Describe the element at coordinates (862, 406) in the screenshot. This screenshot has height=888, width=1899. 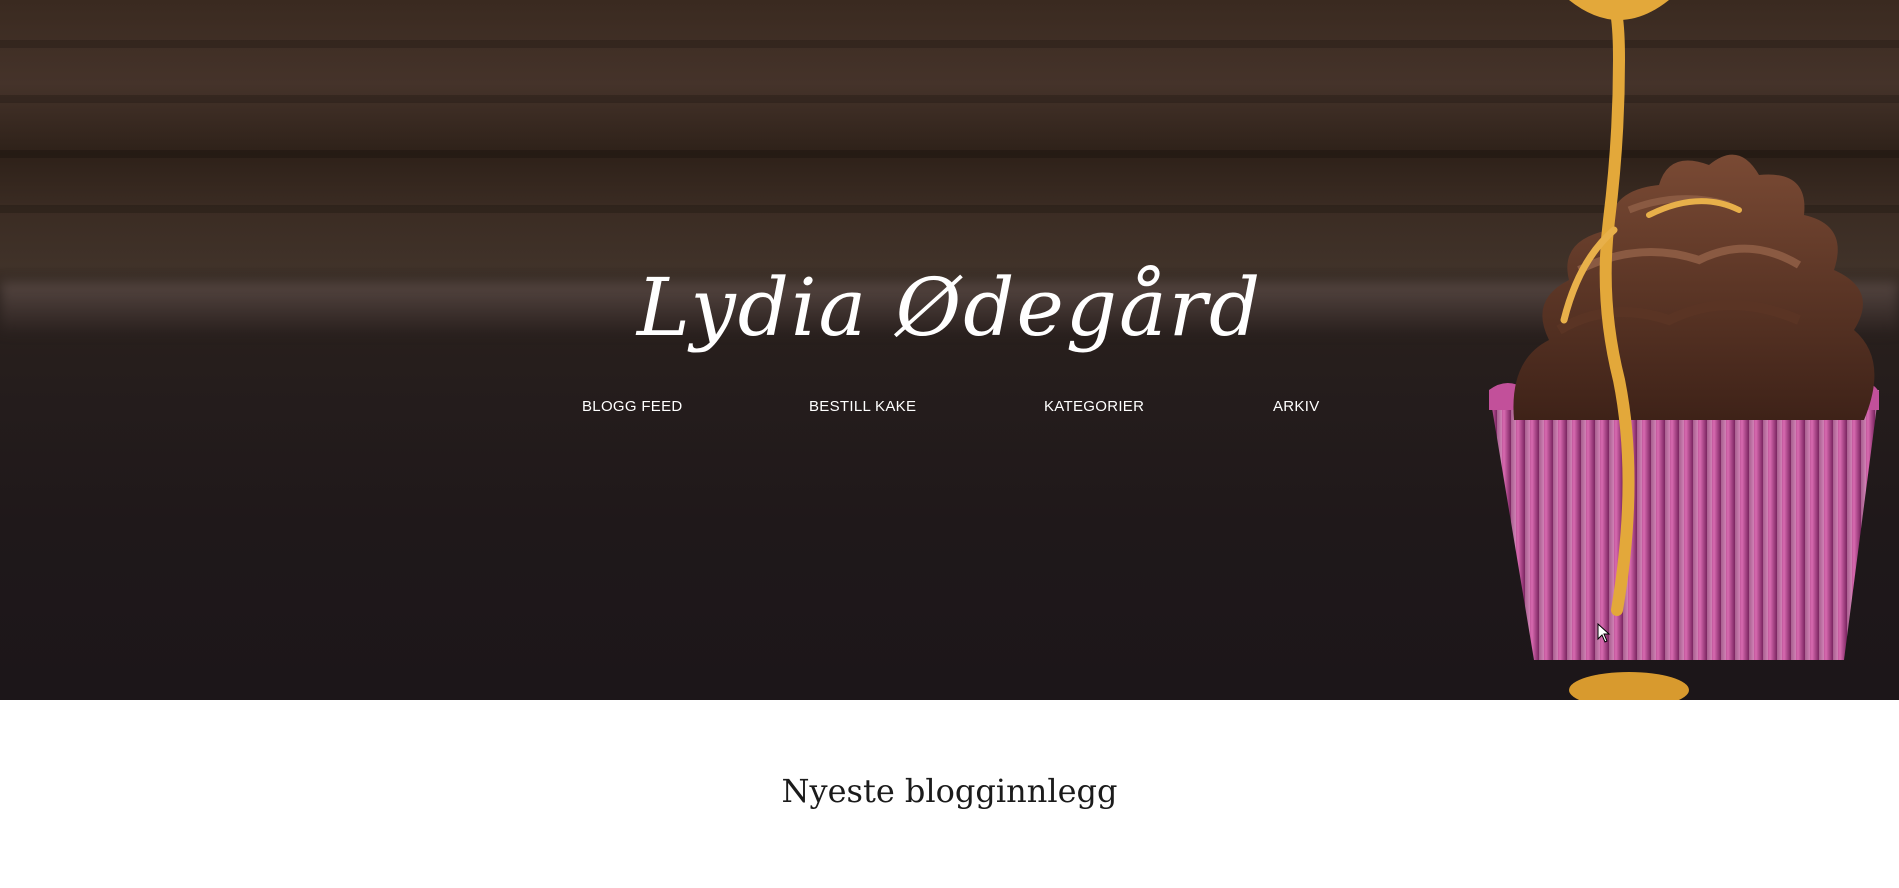
I see `nav-item-bestill-kake: BESTILL KAKE` at that location.